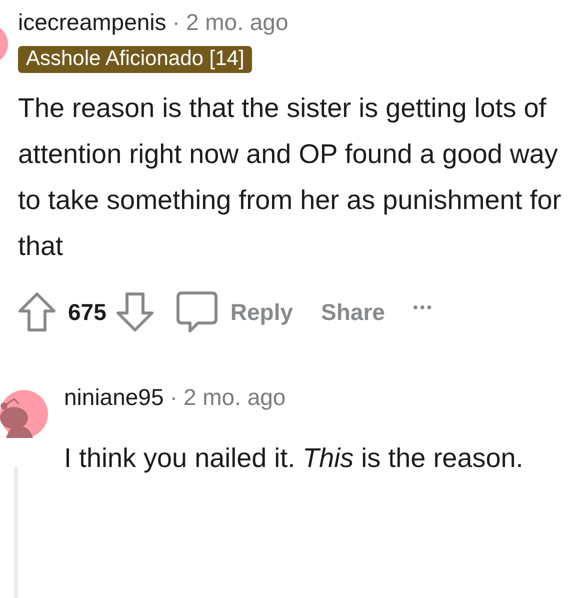  I want to click on comment-text: I think you nailed it. This is the reason., so click(294, 458).